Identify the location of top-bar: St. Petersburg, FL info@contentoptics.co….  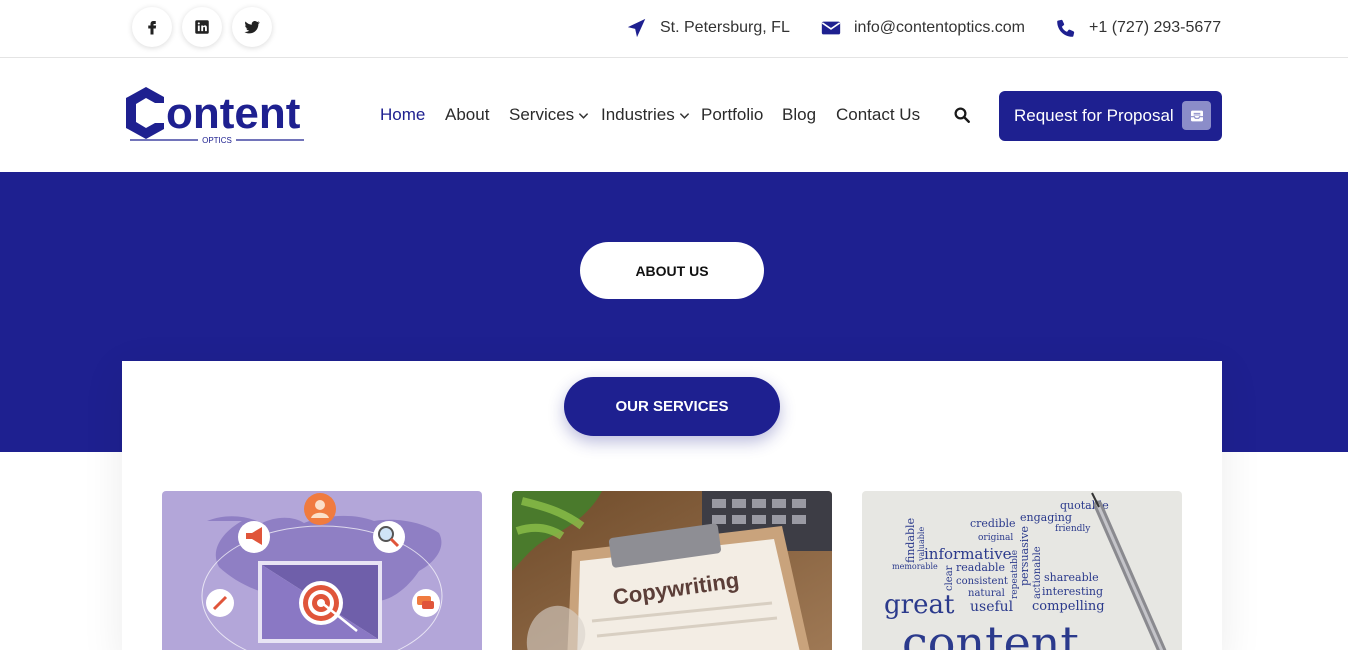
(674, 29).